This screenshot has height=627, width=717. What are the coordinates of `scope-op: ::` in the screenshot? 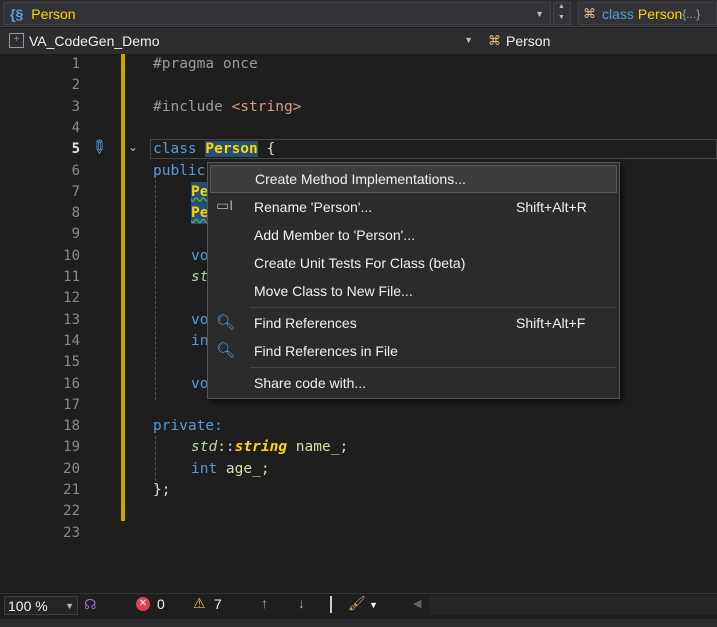 It's located at (226, 447).